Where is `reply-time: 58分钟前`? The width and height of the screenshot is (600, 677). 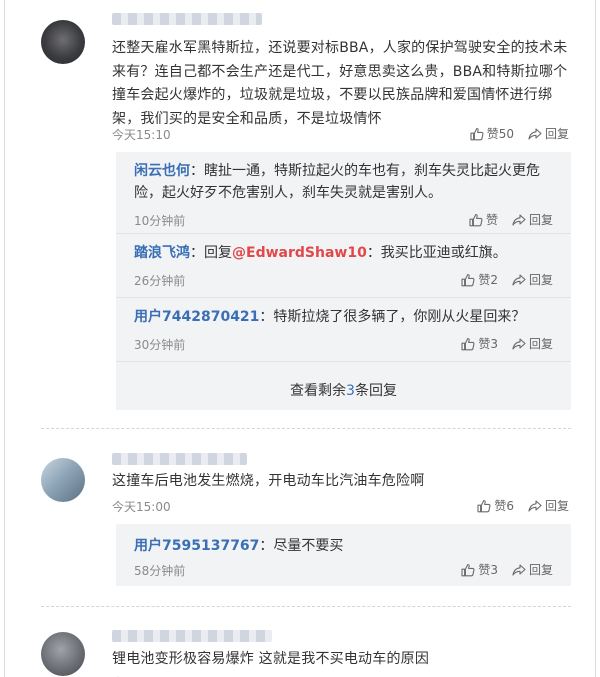
reply-time: 58分钟前 is located at coordinates (160, 571).